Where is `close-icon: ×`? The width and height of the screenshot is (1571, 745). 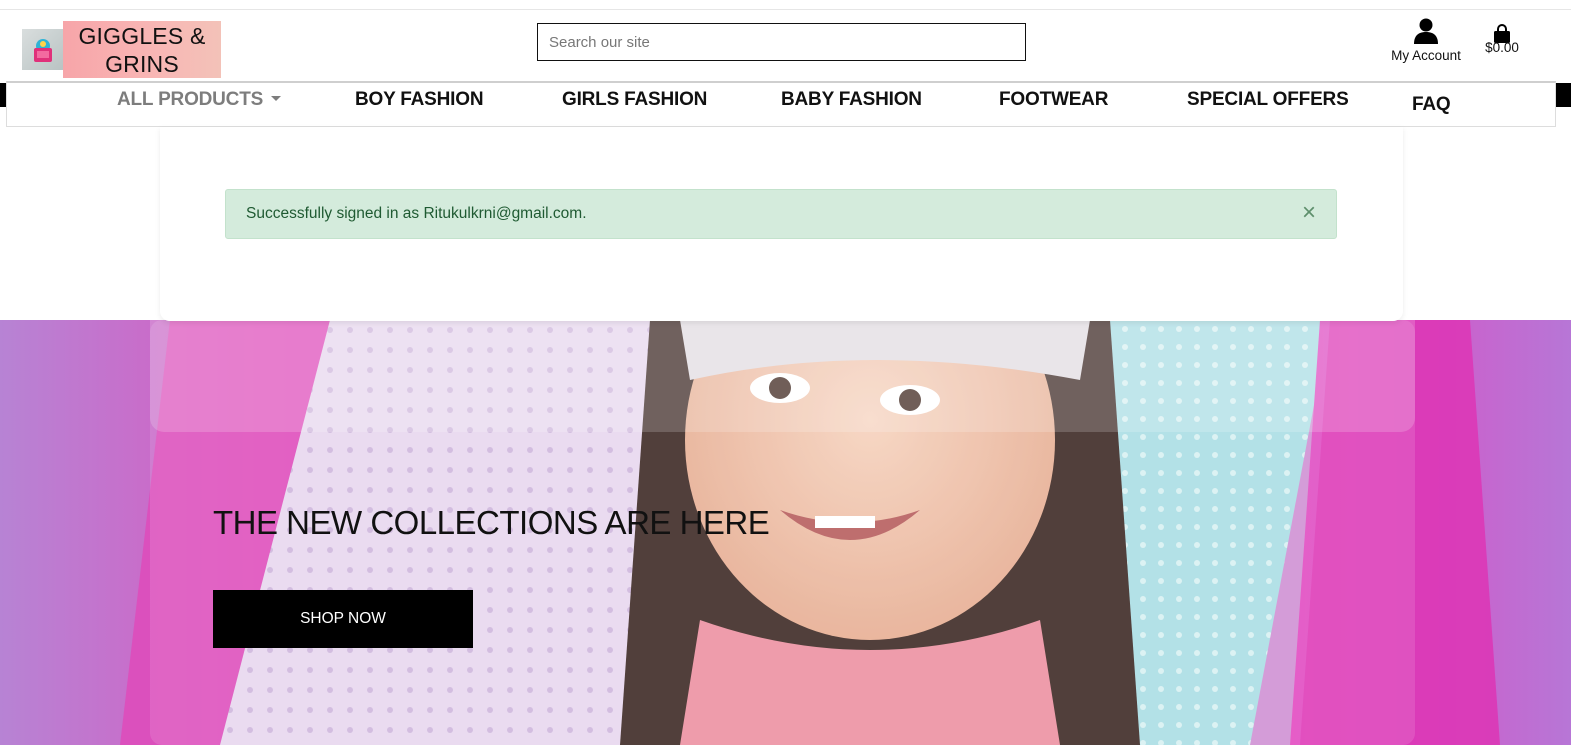
close-icon: × is located at coordinates (1309, 213).